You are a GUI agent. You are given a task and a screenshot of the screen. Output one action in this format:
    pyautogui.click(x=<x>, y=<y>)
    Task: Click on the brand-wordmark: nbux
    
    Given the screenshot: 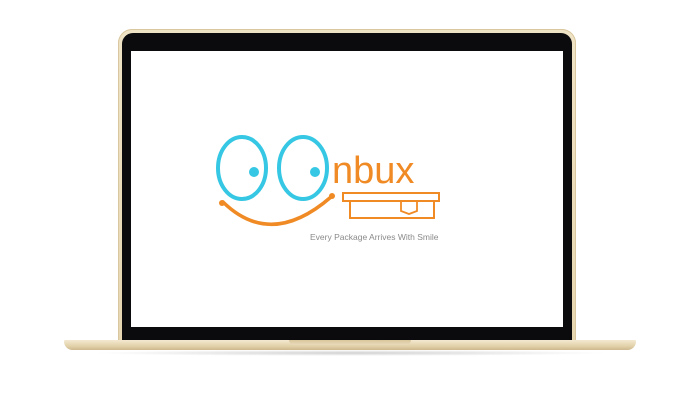 What is the action you would take?
    pyautogui.click(x=373, y=171)
    